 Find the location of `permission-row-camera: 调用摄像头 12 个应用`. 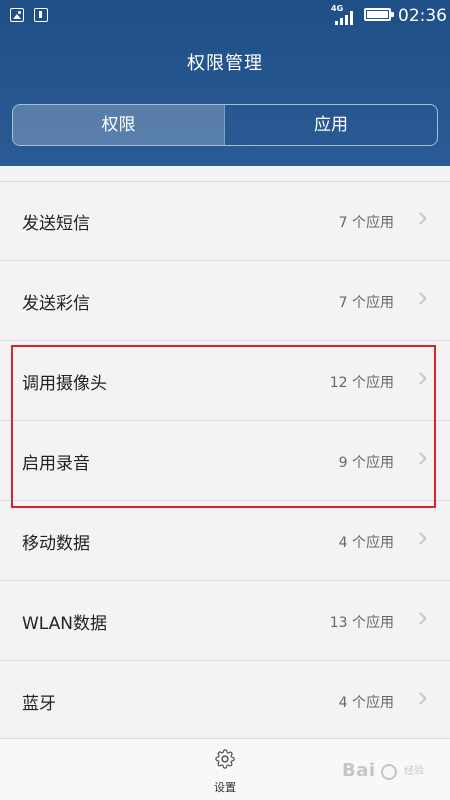

permission-row-camera: 调用摄像头 12 个应用 is located at coordinates (225, 381).